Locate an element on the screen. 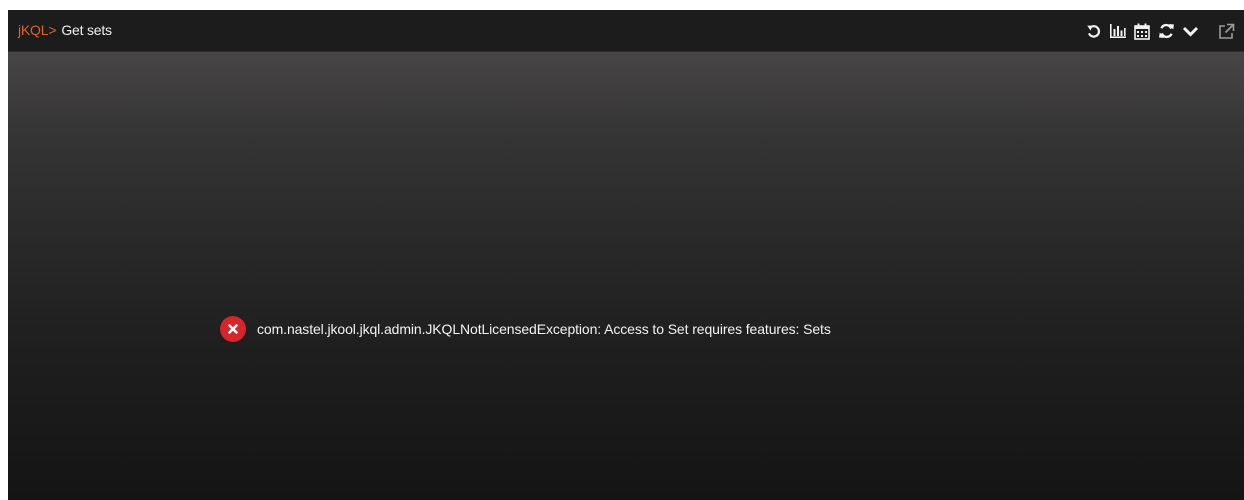 The image size is (1244, 500). bar-chart-icon is located at coordinates (1118, 31).